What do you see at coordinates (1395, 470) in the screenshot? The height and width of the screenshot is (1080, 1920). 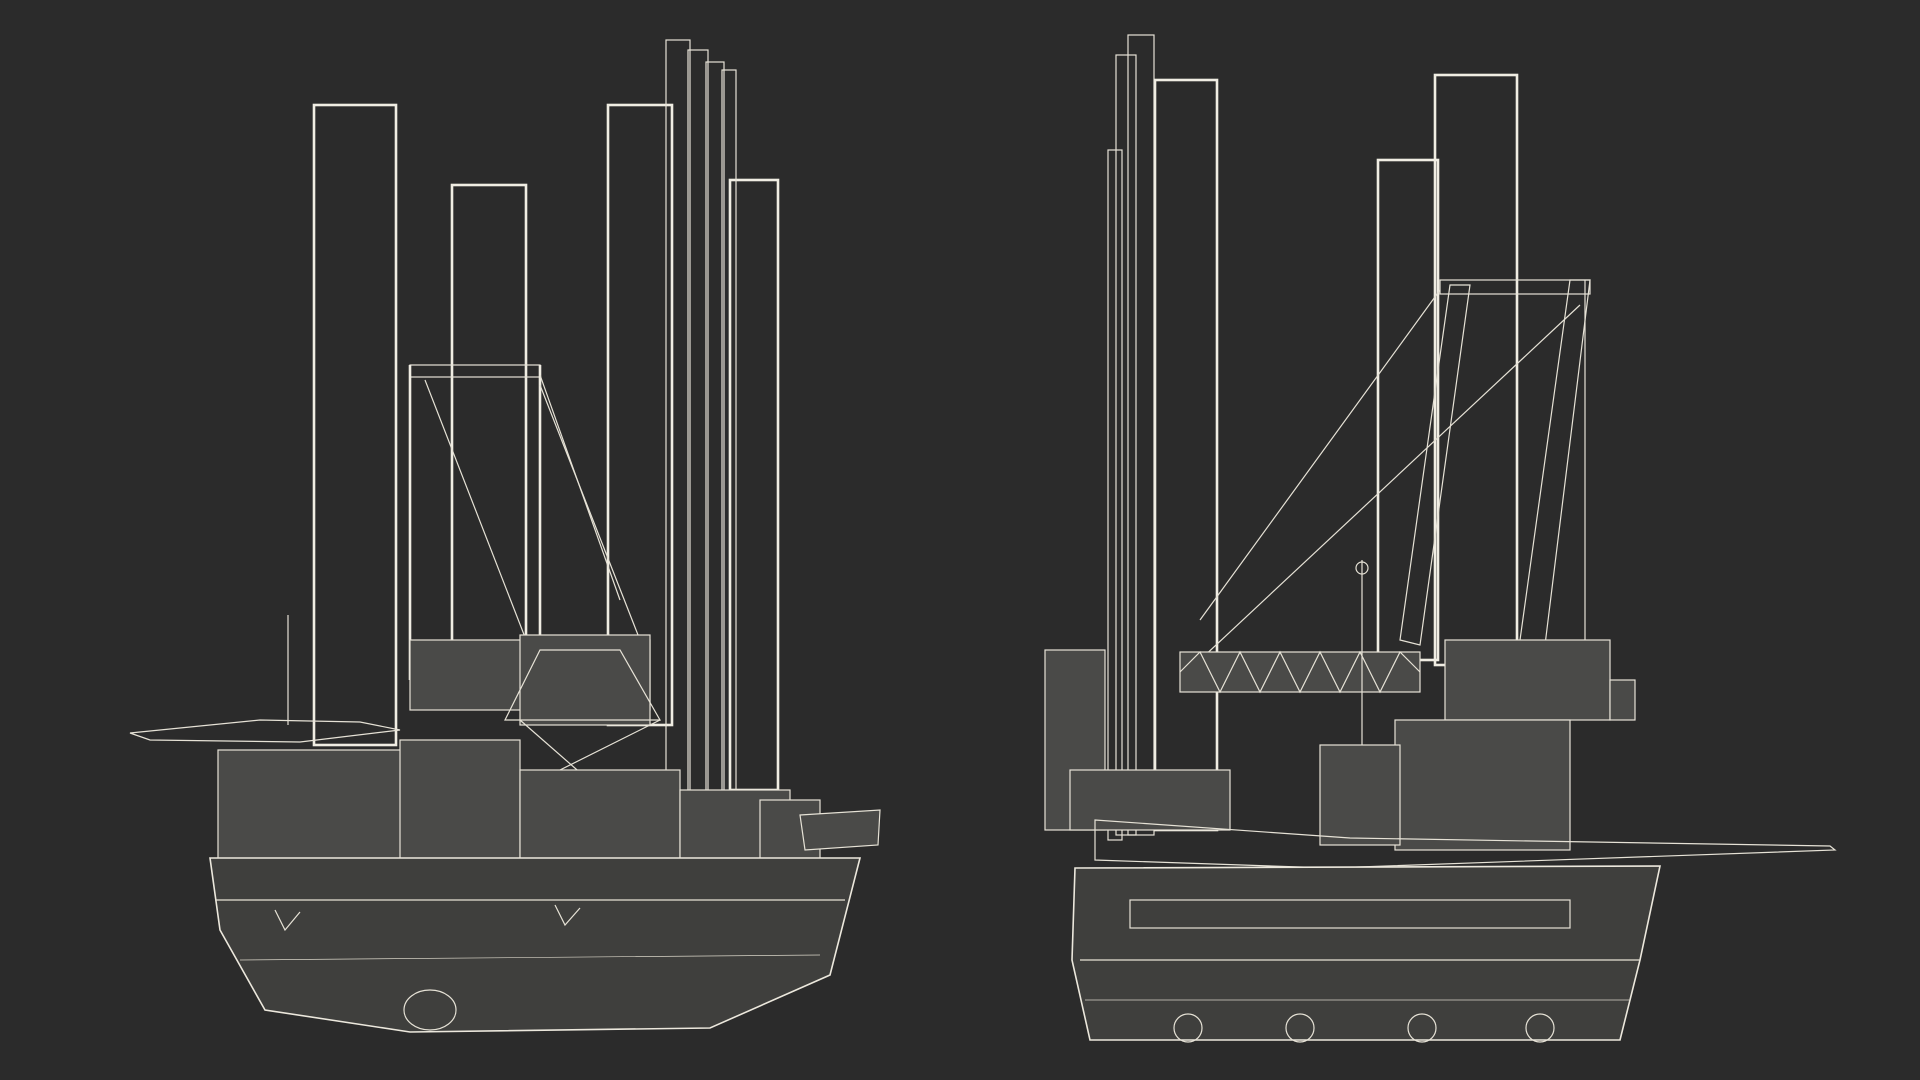 I see `crane-booms` at bounding box center [1395, 470].